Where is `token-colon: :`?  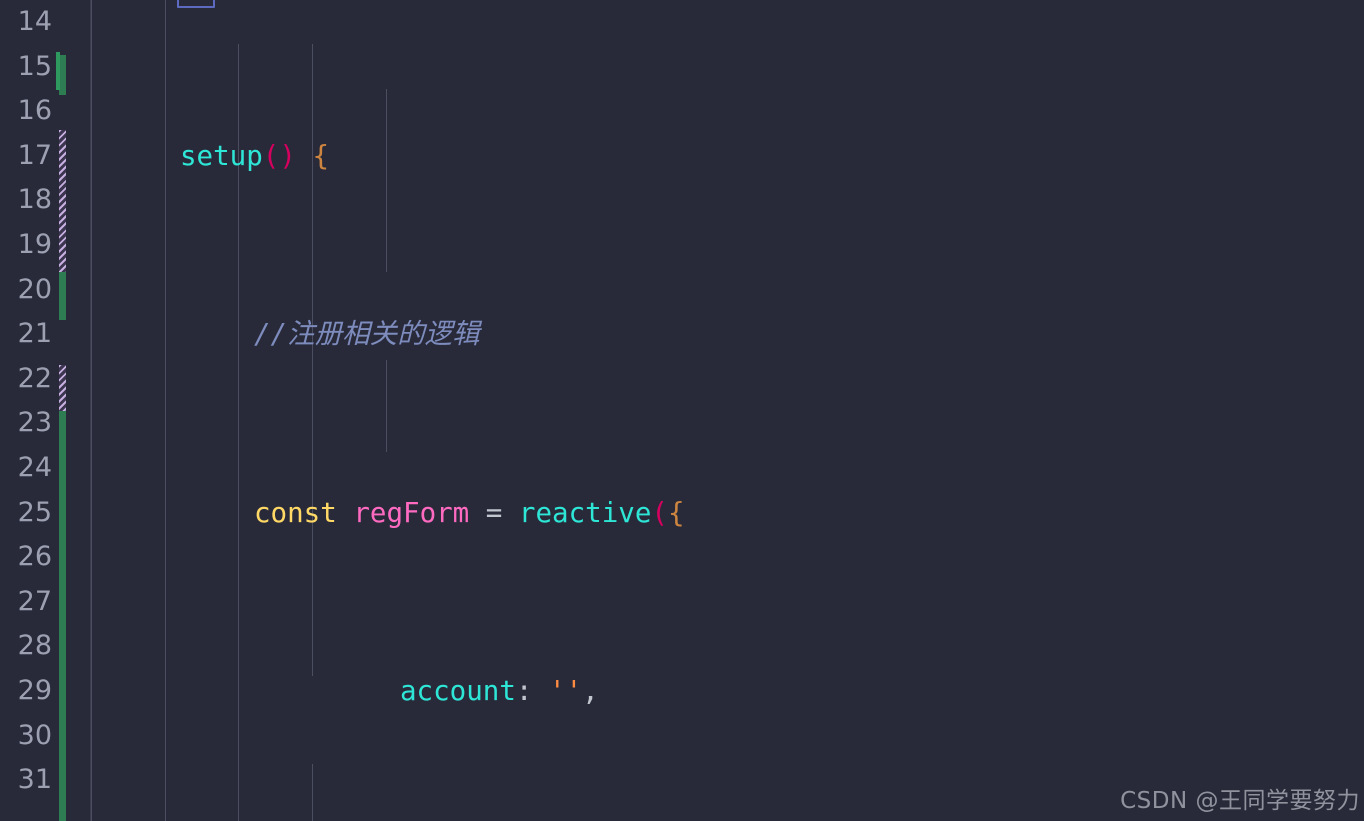
token-colon: : is located at coordinates (532, 690).